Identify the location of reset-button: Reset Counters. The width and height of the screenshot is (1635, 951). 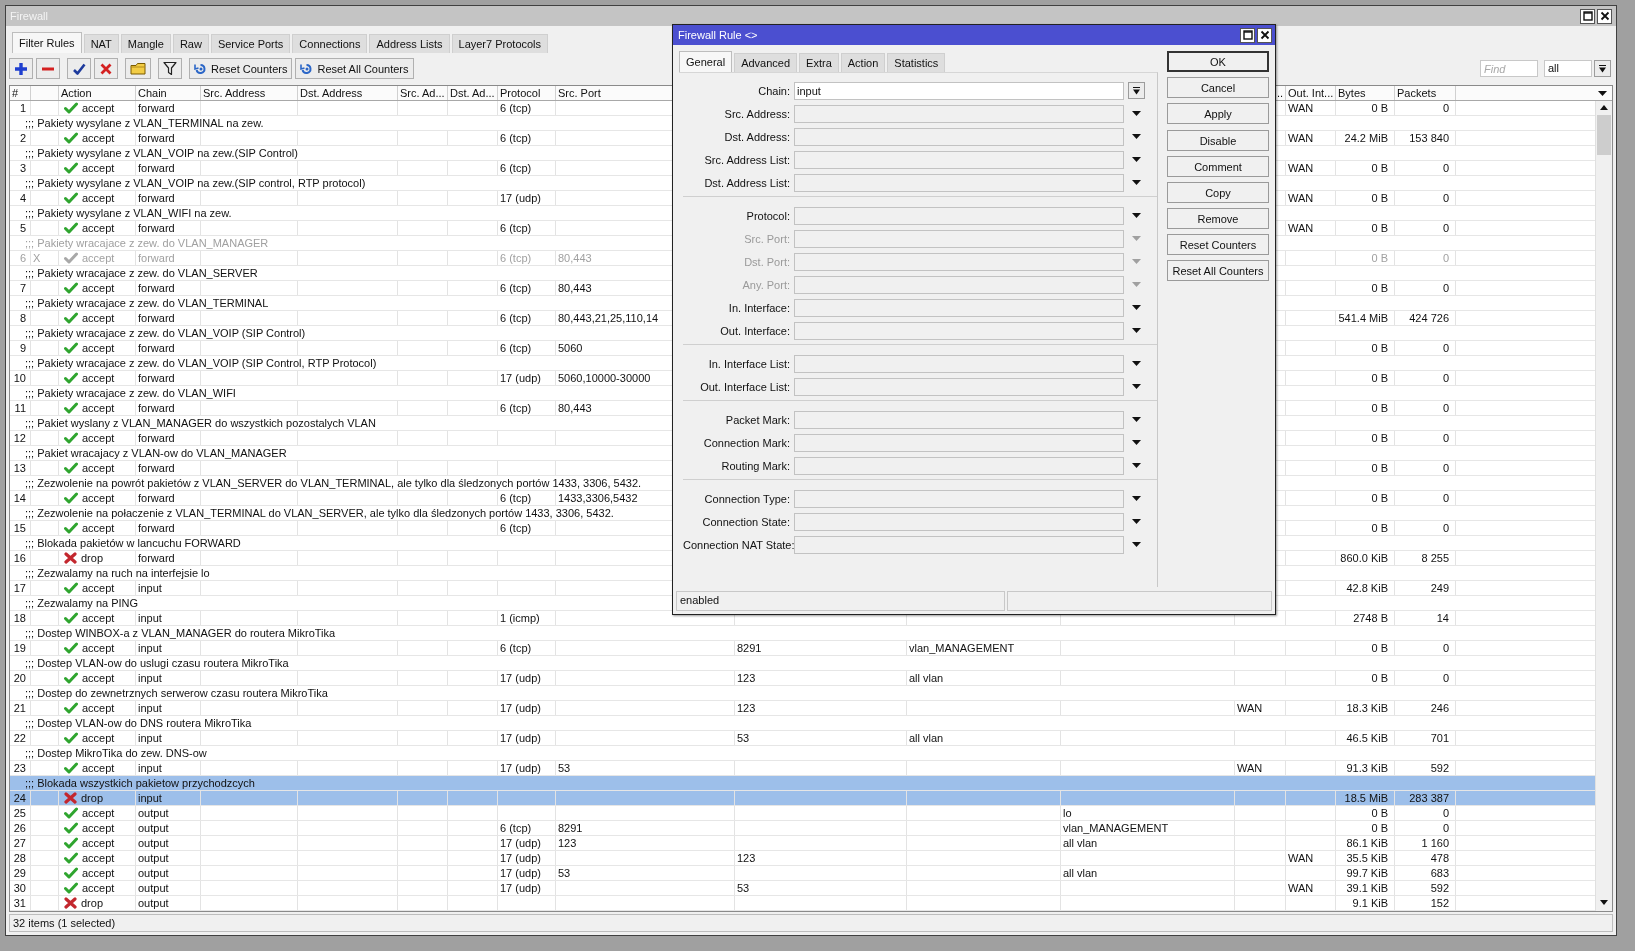
(241, 68).